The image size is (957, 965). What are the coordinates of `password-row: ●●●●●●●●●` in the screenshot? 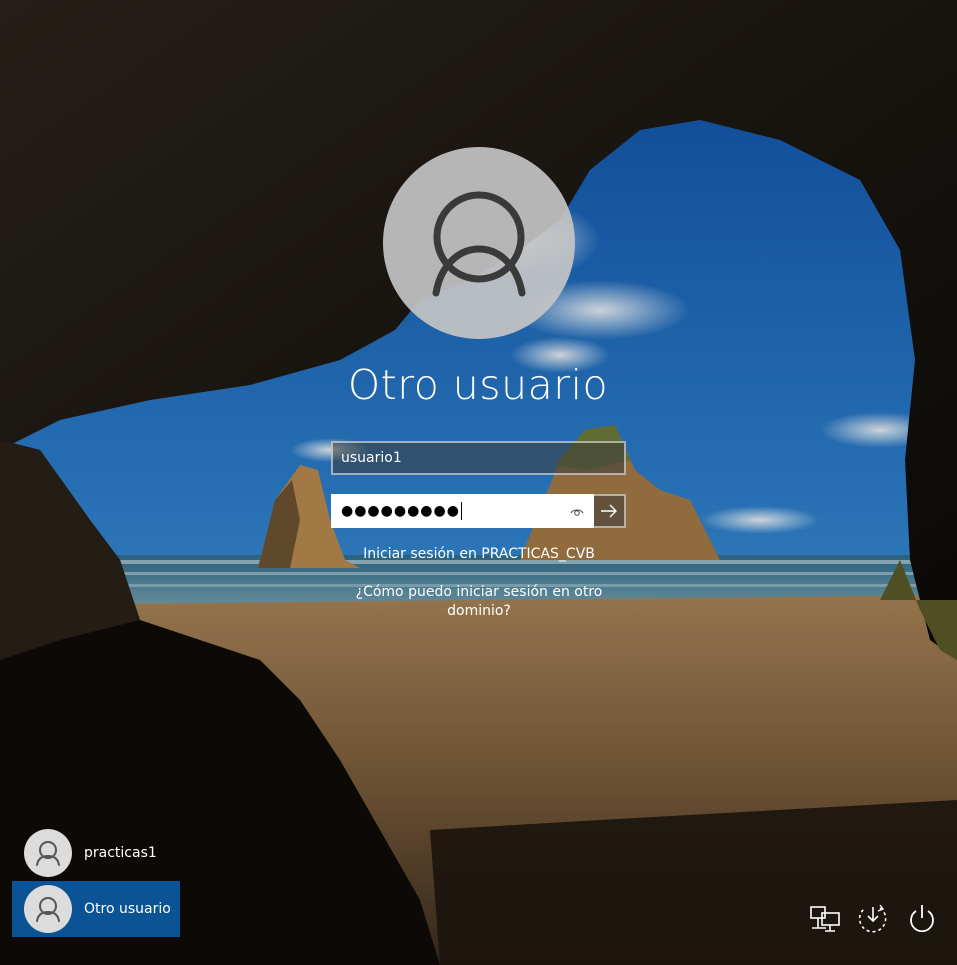 It's located at (478, 511).